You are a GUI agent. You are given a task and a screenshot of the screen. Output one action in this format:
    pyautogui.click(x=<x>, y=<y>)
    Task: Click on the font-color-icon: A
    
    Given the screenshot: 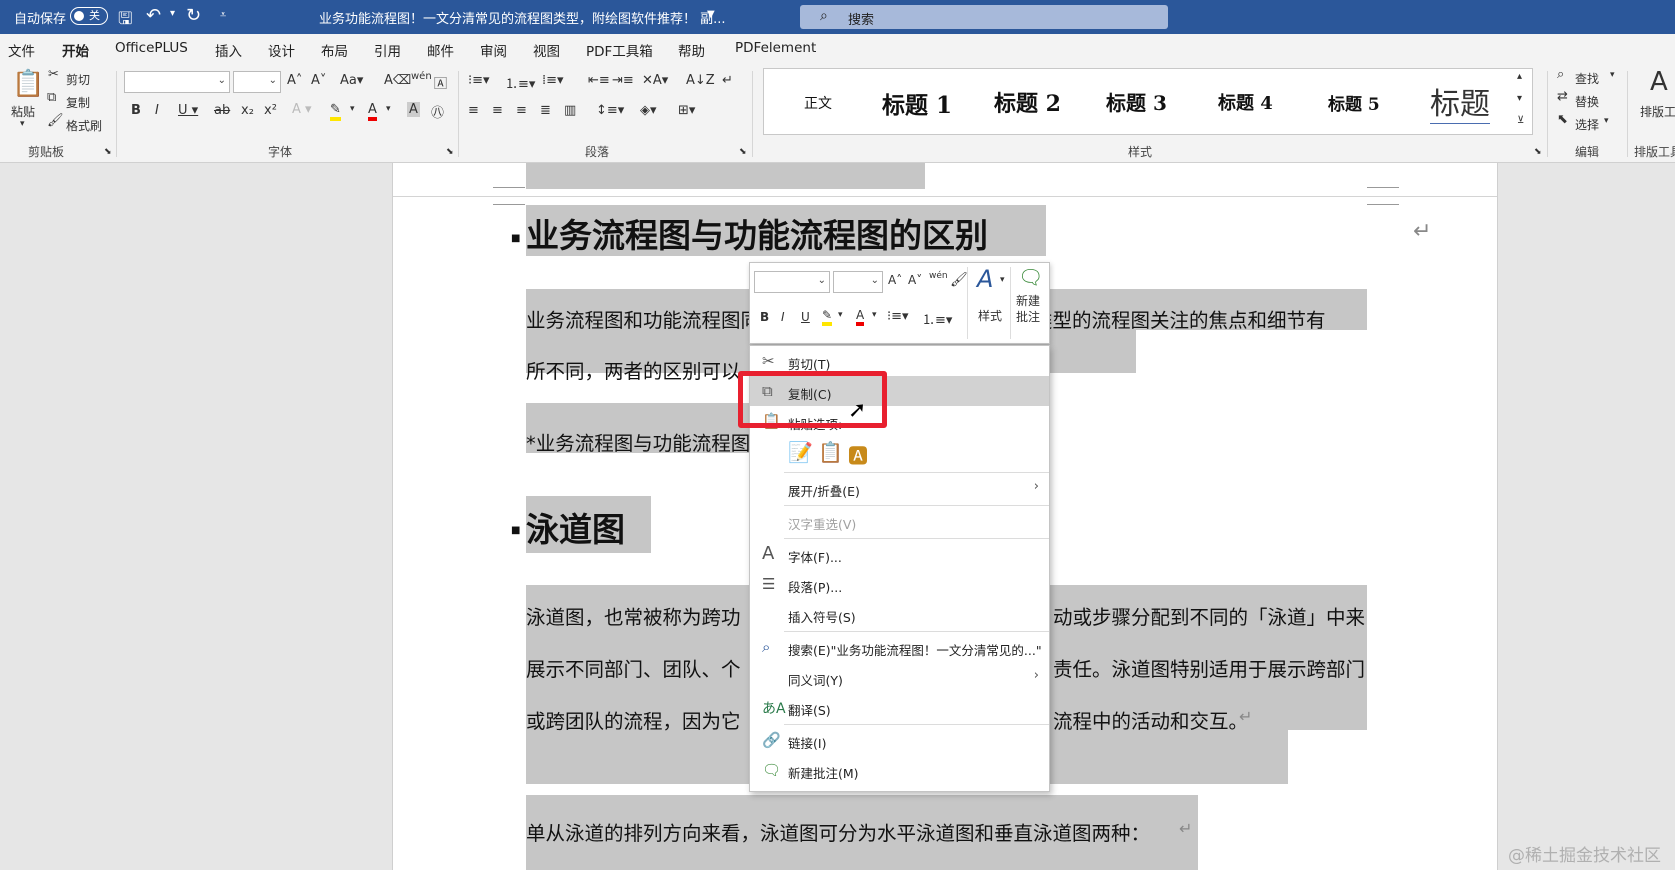 What is the action you would take?
    pyautogui.click(x=860, y=317)
    